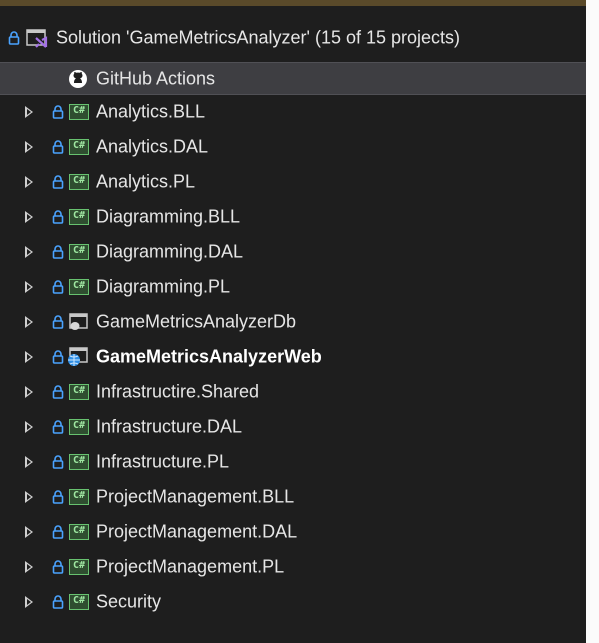  What do you see at coordinates (168, 216) in the screenshot?
I see `project-label: Diagramming.BLL` at bounding box center [168, 216].